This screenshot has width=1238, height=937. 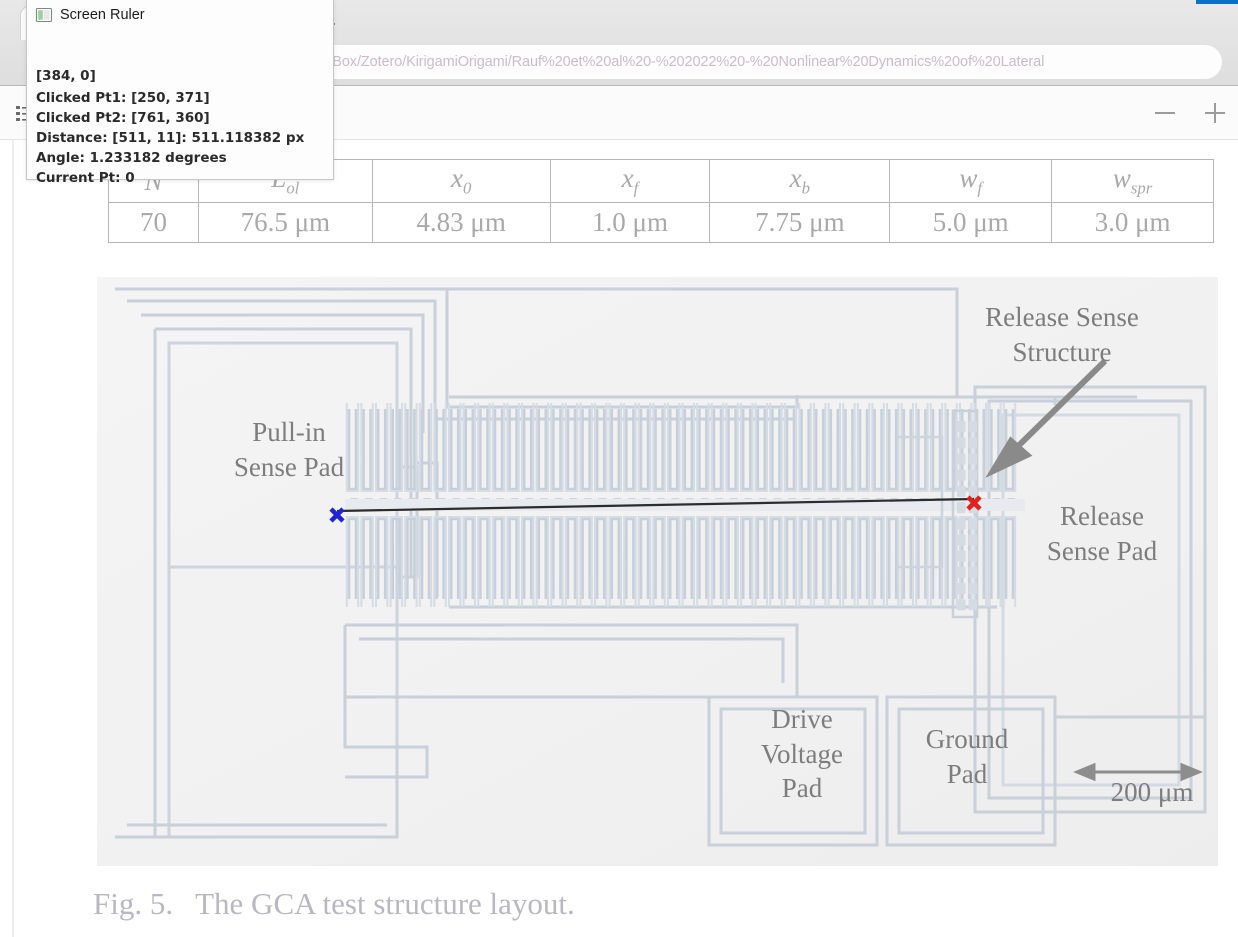 What do you see at coordinates (1165, 113) in the screenshot?
I see `zoom-out-button` at bounding box center [1165, 113].